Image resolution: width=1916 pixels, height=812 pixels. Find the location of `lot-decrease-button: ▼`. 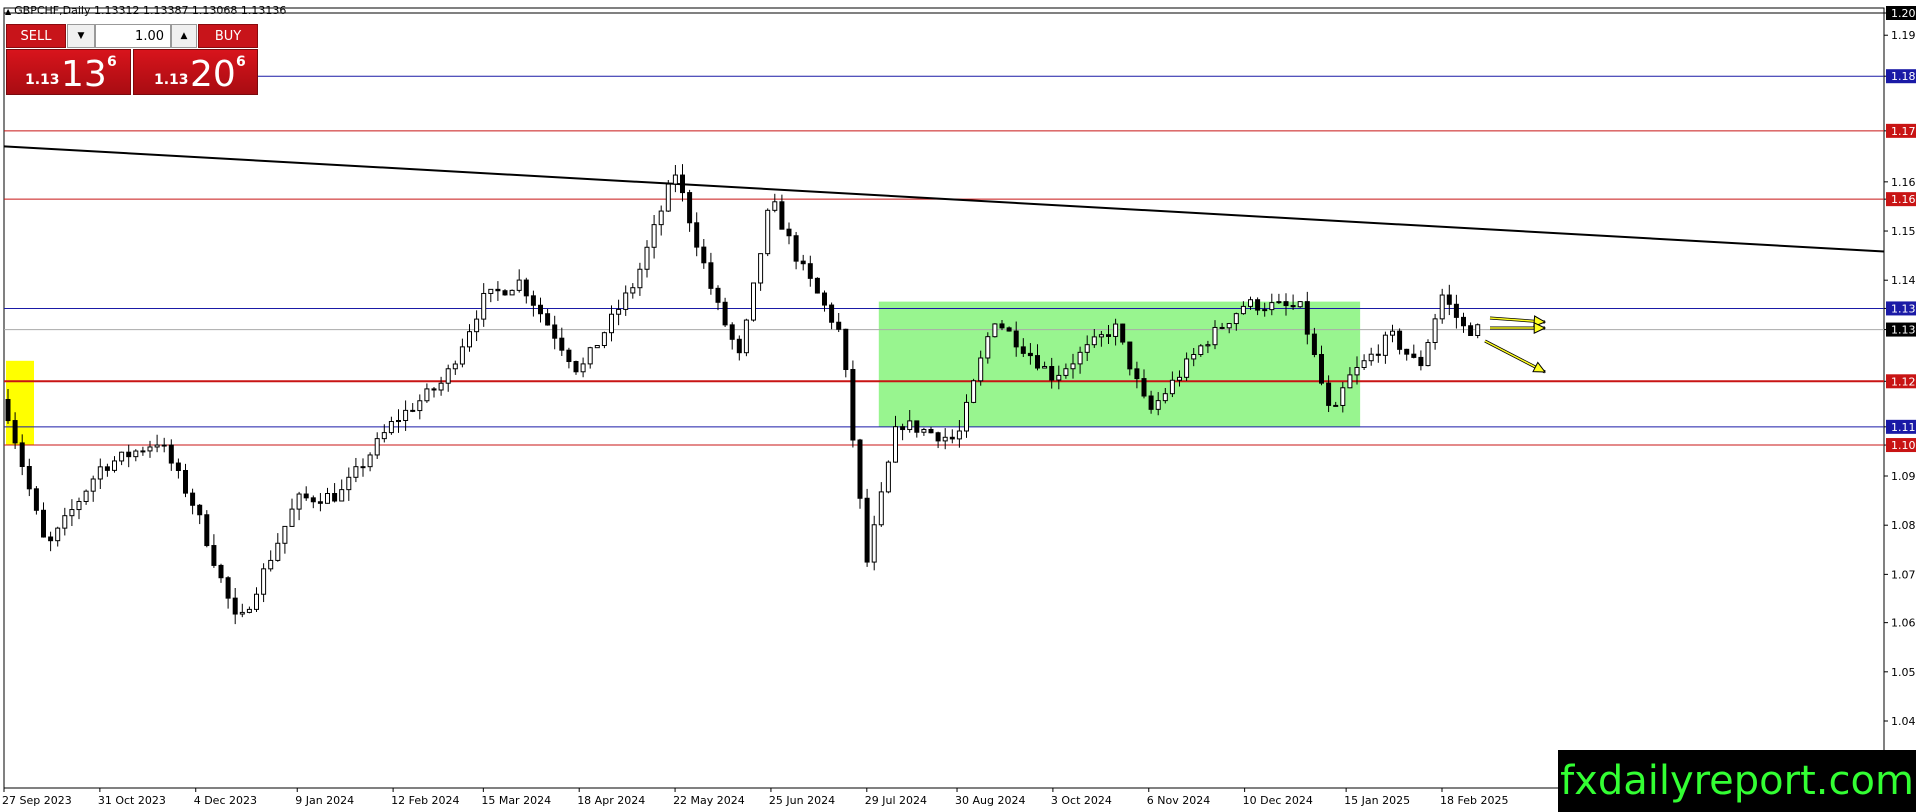

lot-decrease-button: ▼ is located at coordinates (81, 36).